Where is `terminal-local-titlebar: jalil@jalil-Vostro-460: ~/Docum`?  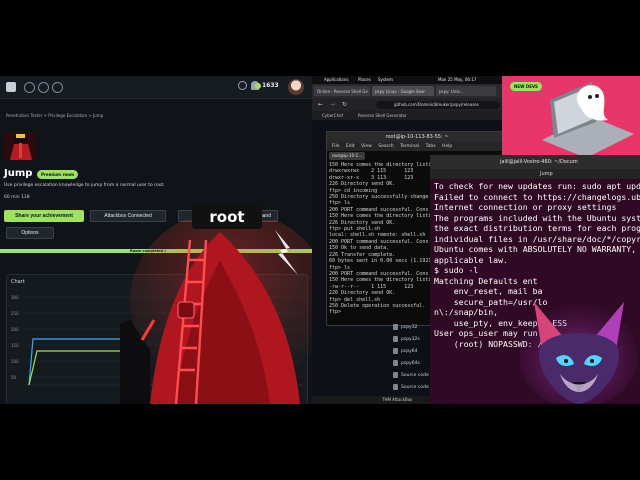 terminal-local-titlebar: jalil@jalil-Vostro-460: ~/Docum is located at coordinates (535, 162).